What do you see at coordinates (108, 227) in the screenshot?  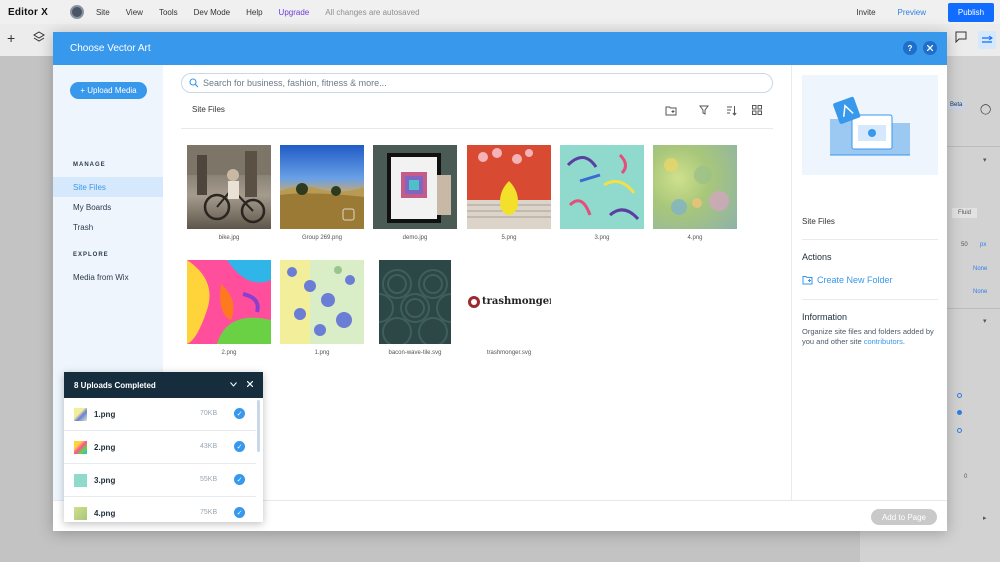 I see `sidebar-item-trash: Trash` at bounding box center [108, 227].